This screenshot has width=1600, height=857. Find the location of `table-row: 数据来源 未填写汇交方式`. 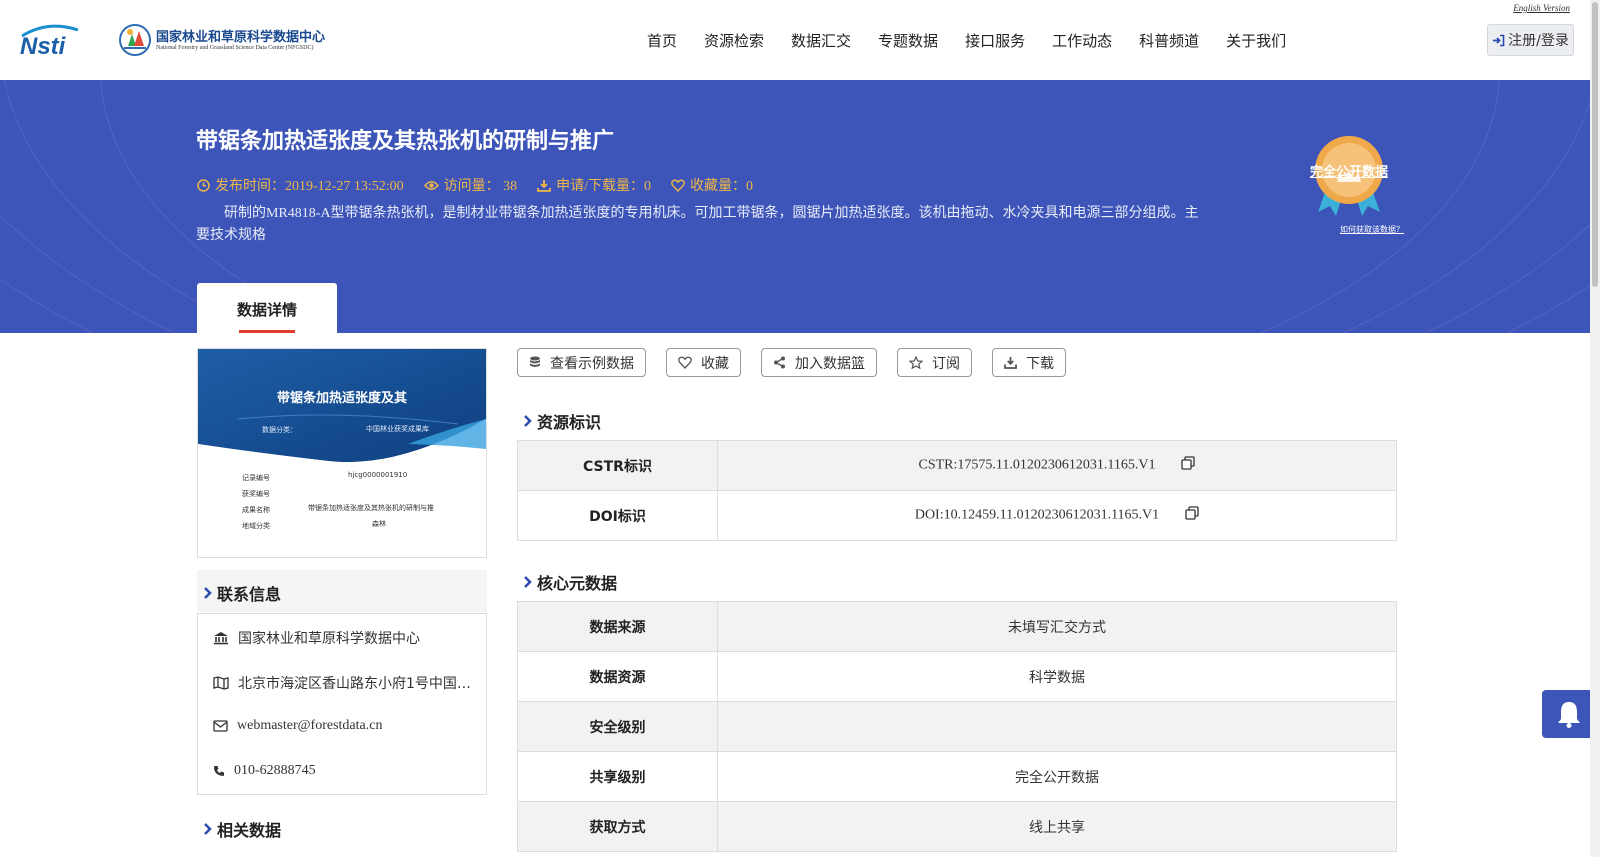

table-row: 数据来源 未填写汇交方式 is located at coordinates (957, 626).